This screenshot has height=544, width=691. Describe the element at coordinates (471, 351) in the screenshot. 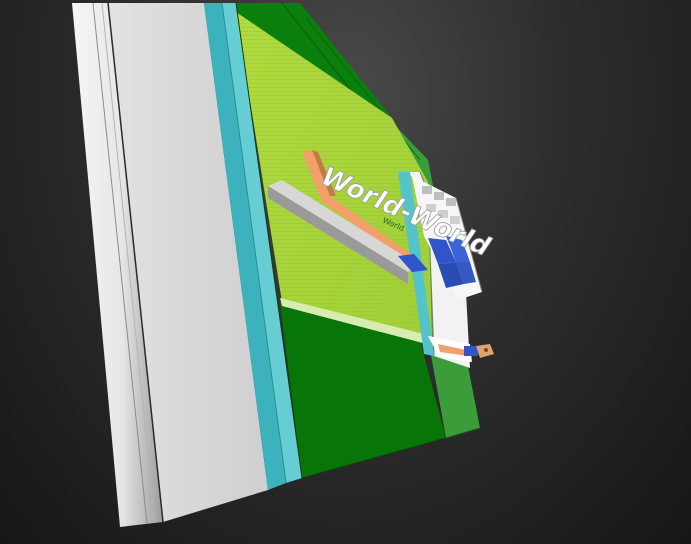

I see `blue-nub` at that location.